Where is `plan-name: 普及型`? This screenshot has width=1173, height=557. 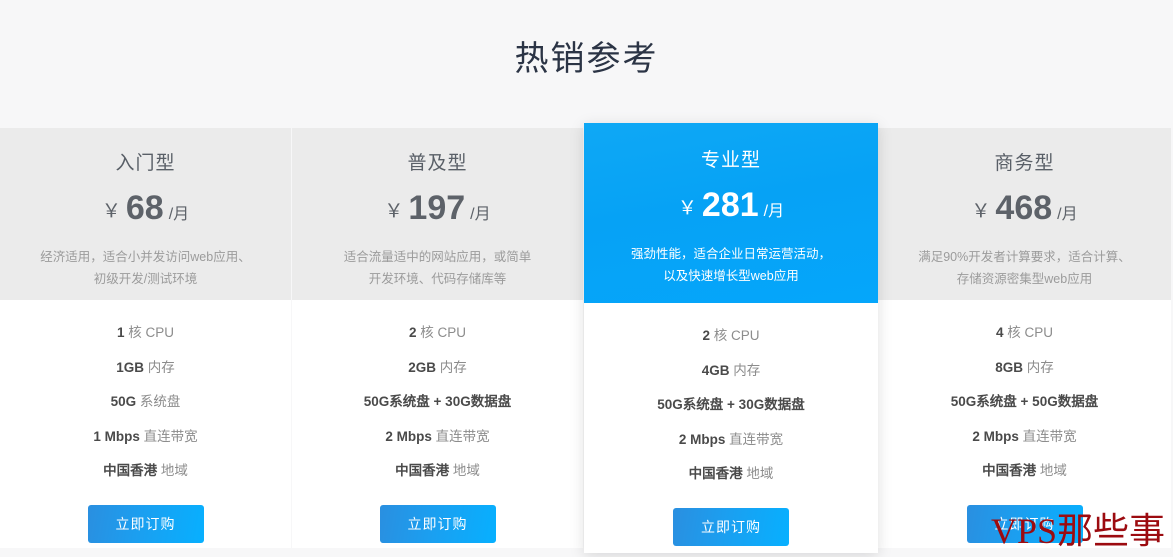 plan-name: 普及型 is located at coordinates (437, 163).